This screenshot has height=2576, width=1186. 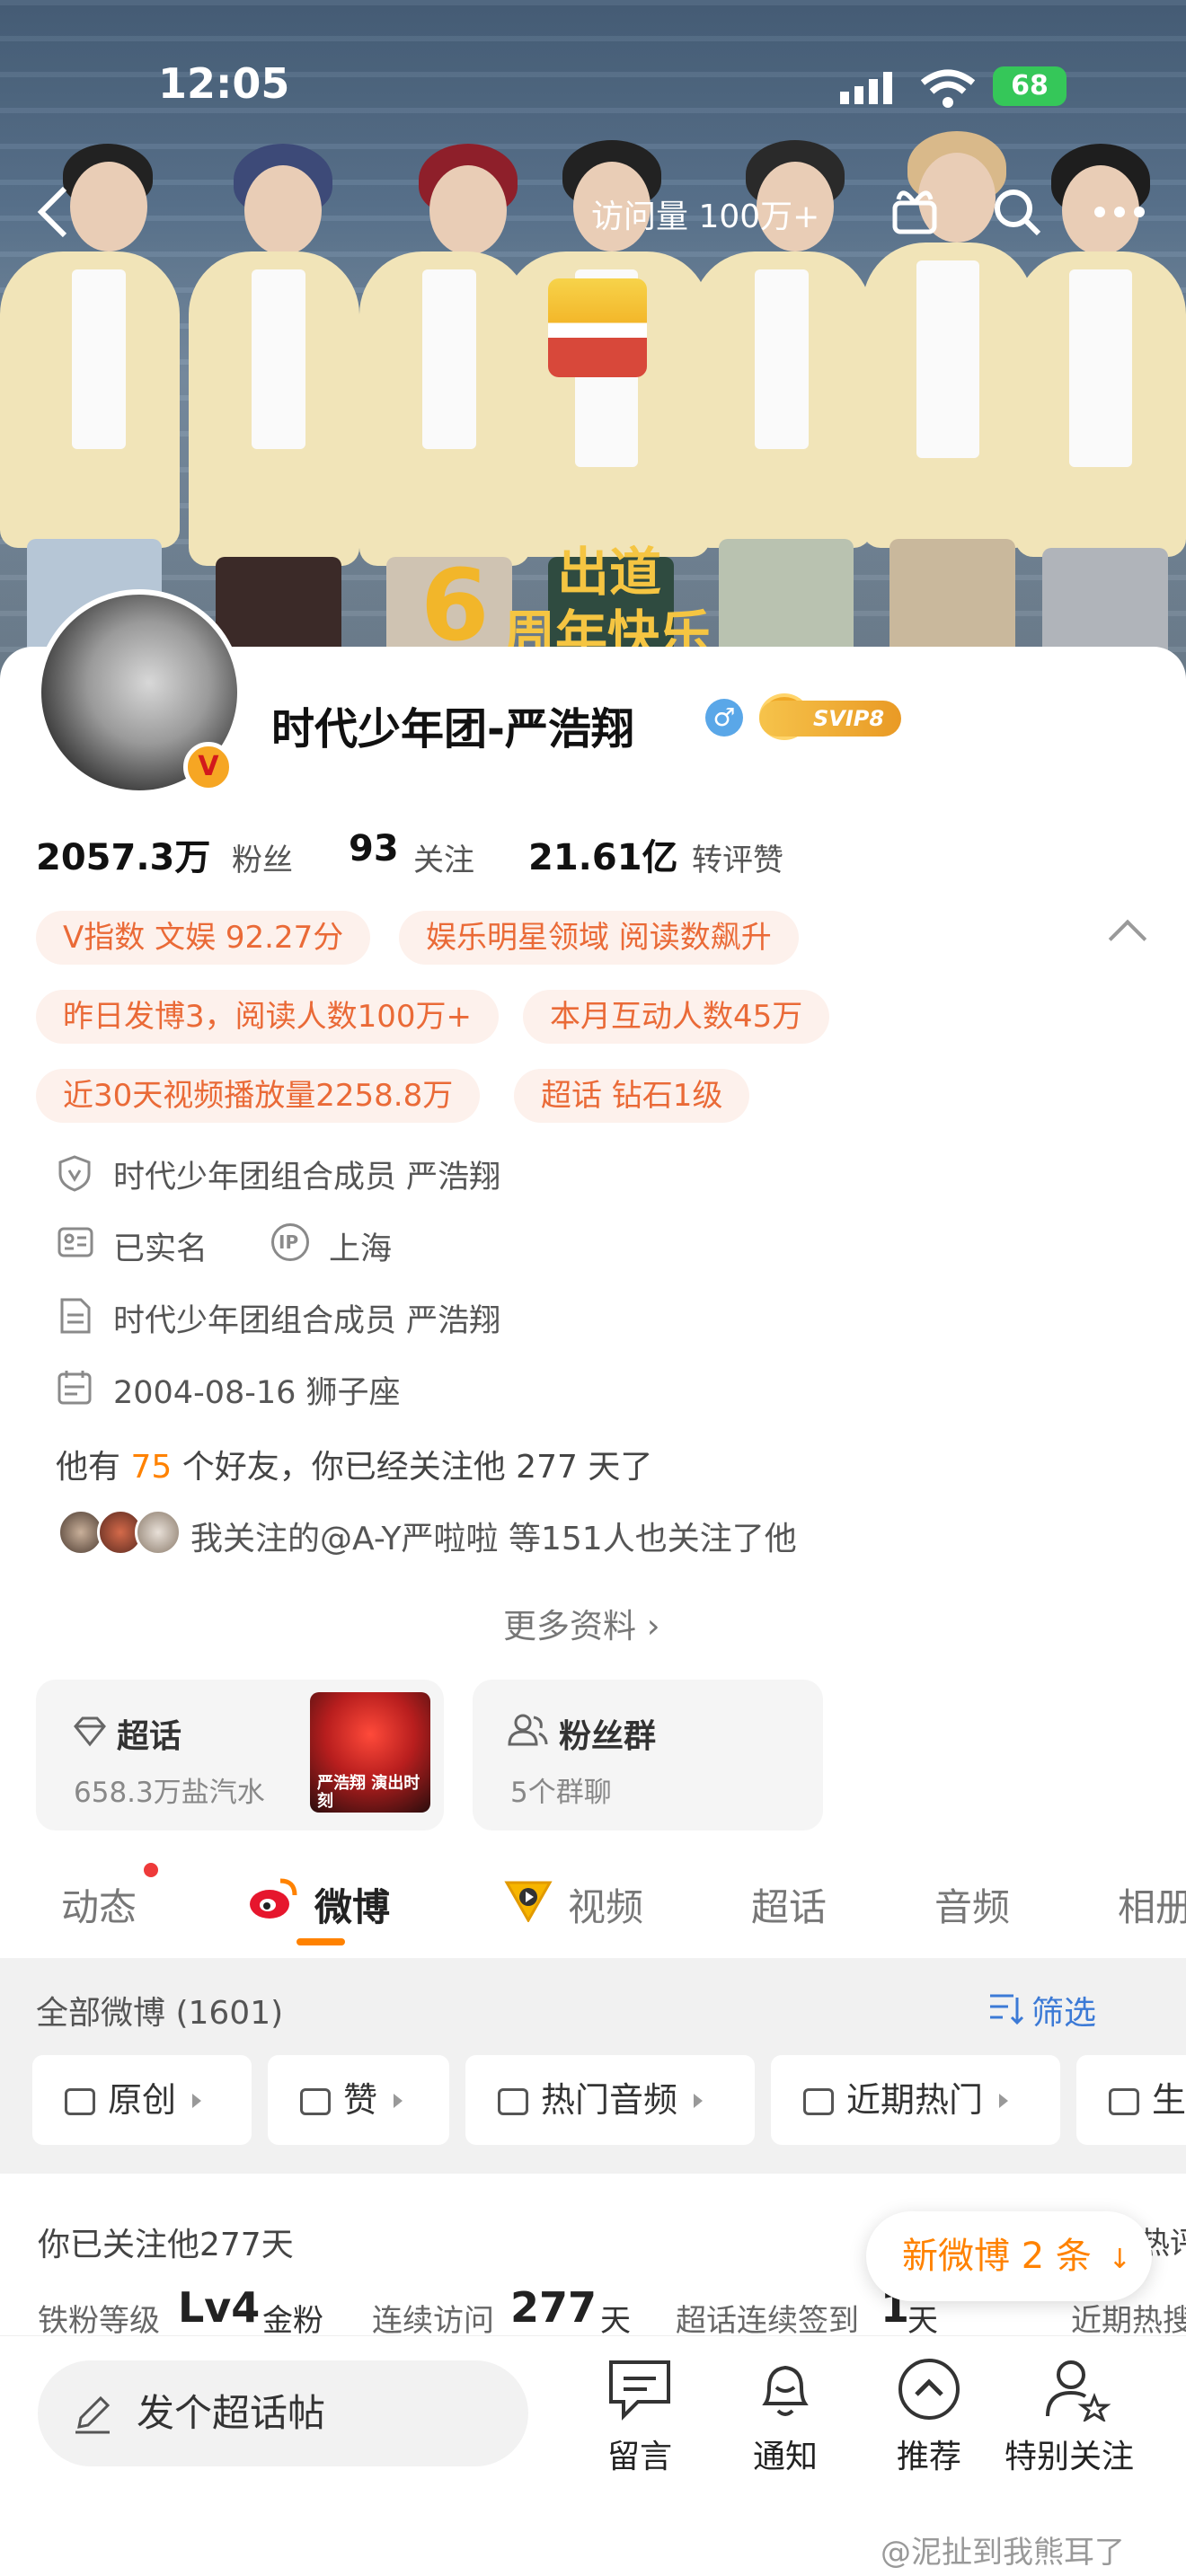 I want to click on tag-interactions: 本月互动人数45万, so click(x=676, y=1017).